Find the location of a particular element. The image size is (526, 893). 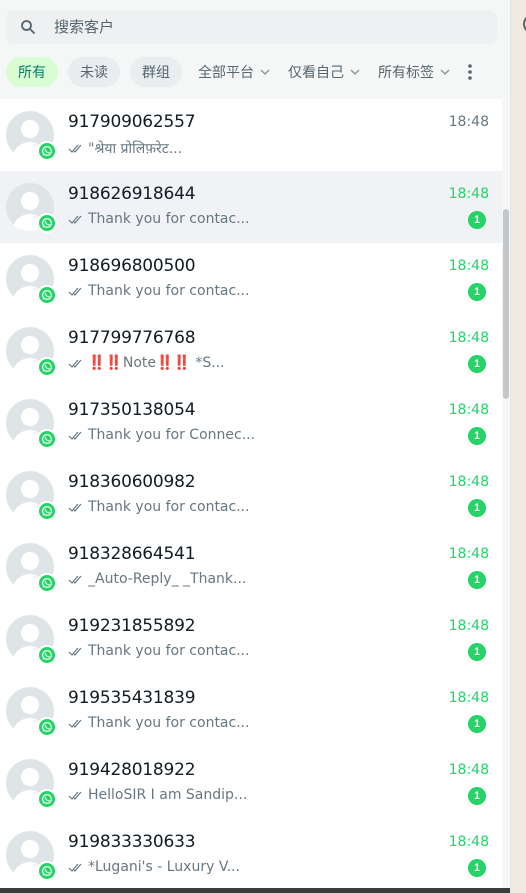

contact-name: 919428018922 is located at coordinates (132, 770).